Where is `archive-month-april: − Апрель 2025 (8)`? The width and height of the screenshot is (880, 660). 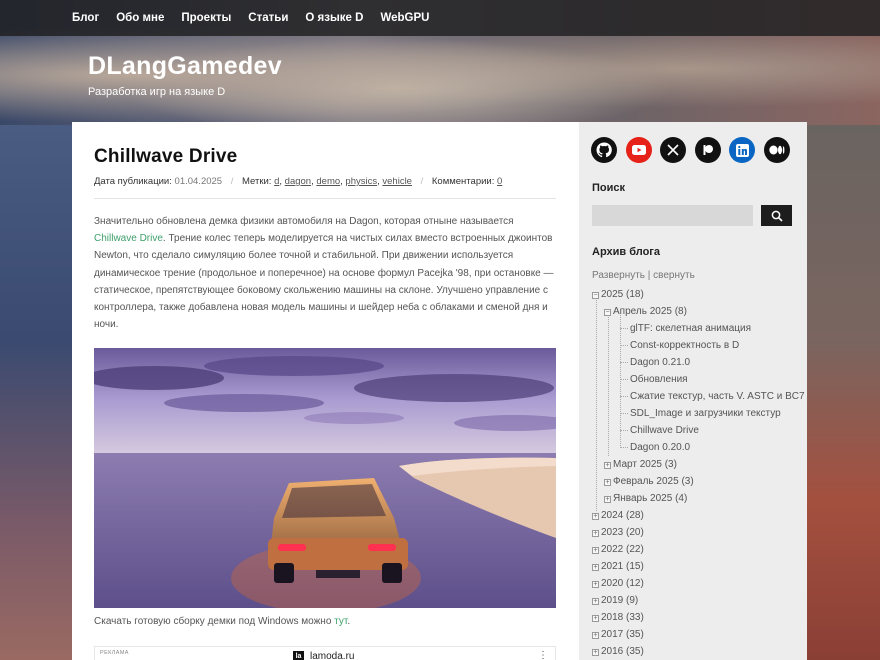 archive-month-april: − Апрель 2025 (8) is located at coordinates (645, 311).